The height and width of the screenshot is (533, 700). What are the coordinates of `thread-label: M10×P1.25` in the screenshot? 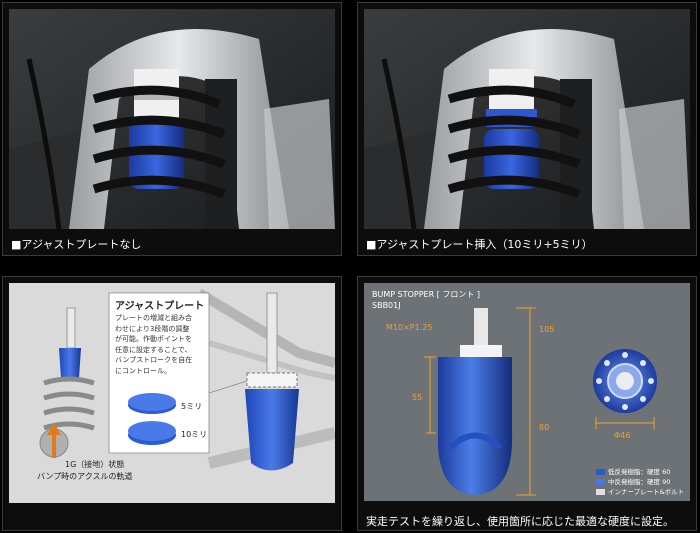 It's located at (409, 327).